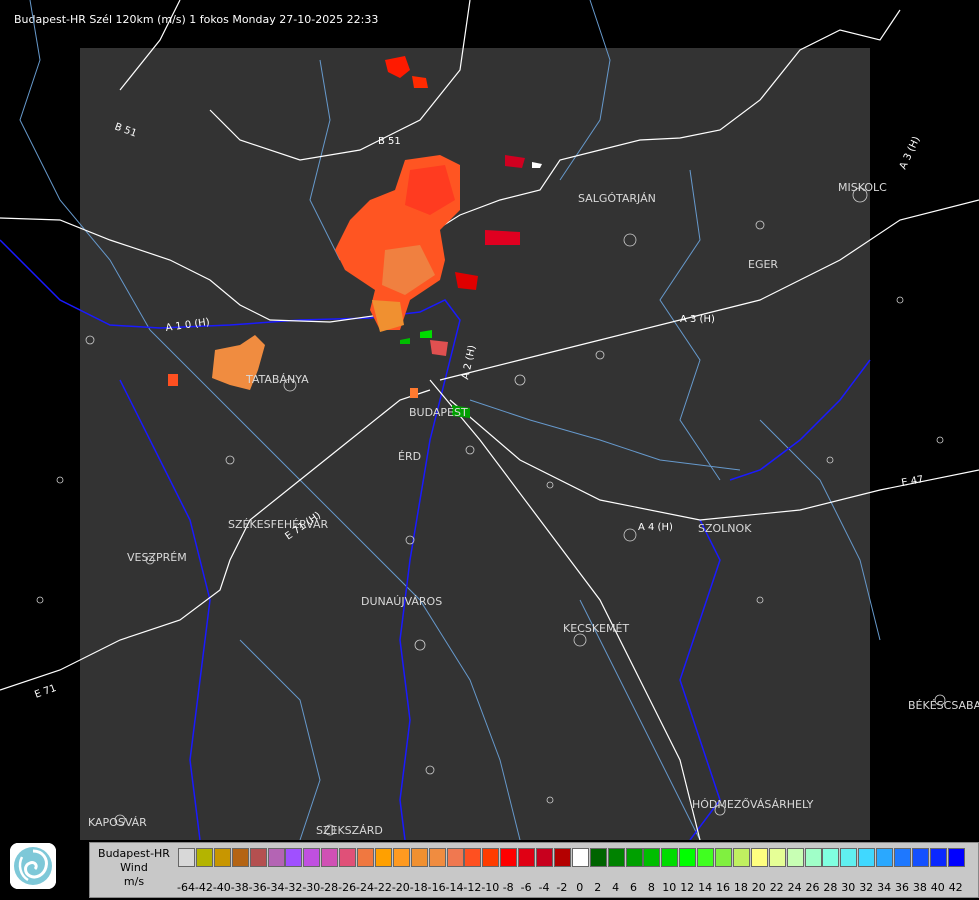 The image size is (979, 900). I want to click on city-label-dunaujvaros: DUNAÚJVÁROS, so click(401, 601).